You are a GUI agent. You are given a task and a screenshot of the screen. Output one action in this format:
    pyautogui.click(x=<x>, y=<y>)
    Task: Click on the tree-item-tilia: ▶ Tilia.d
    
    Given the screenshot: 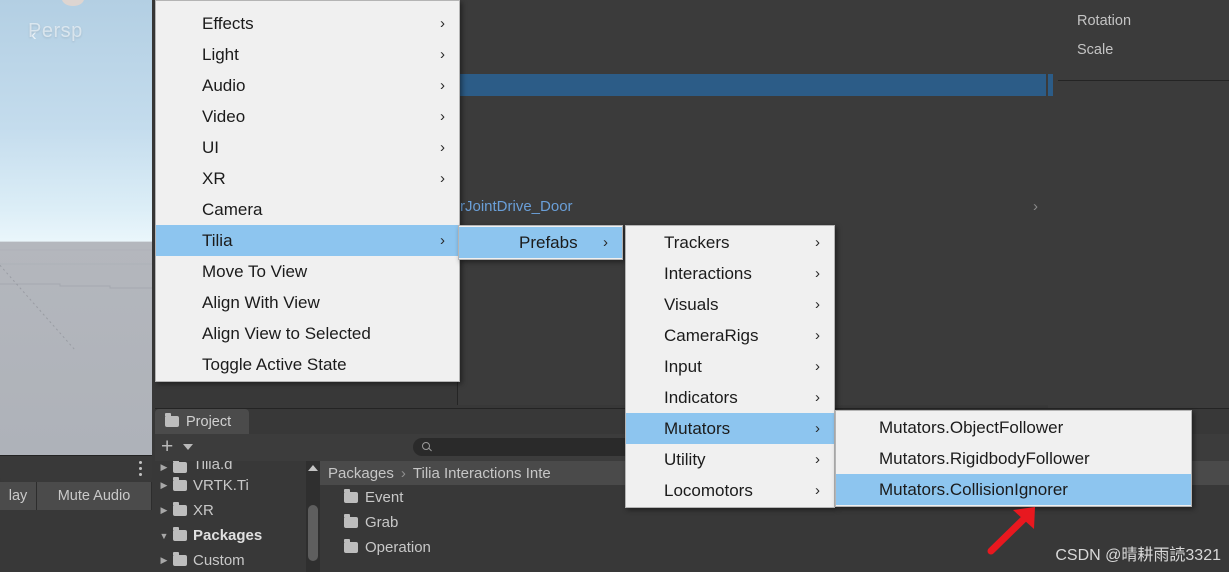 What is the action you would take?
    pyautogui.click(x=237, y=467)
    